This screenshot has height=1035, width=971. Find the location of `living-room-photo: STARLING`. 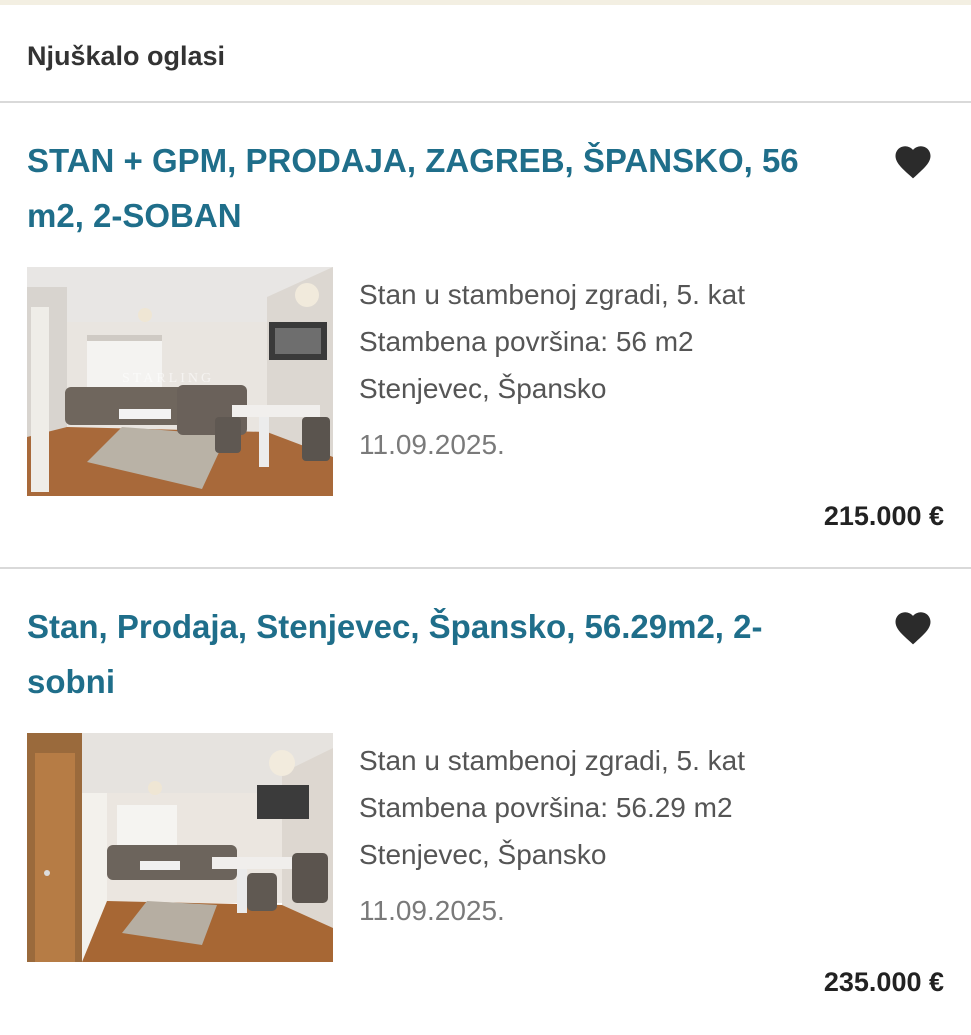

living-room-photo: STARLING is located at coordinates (180, 381).